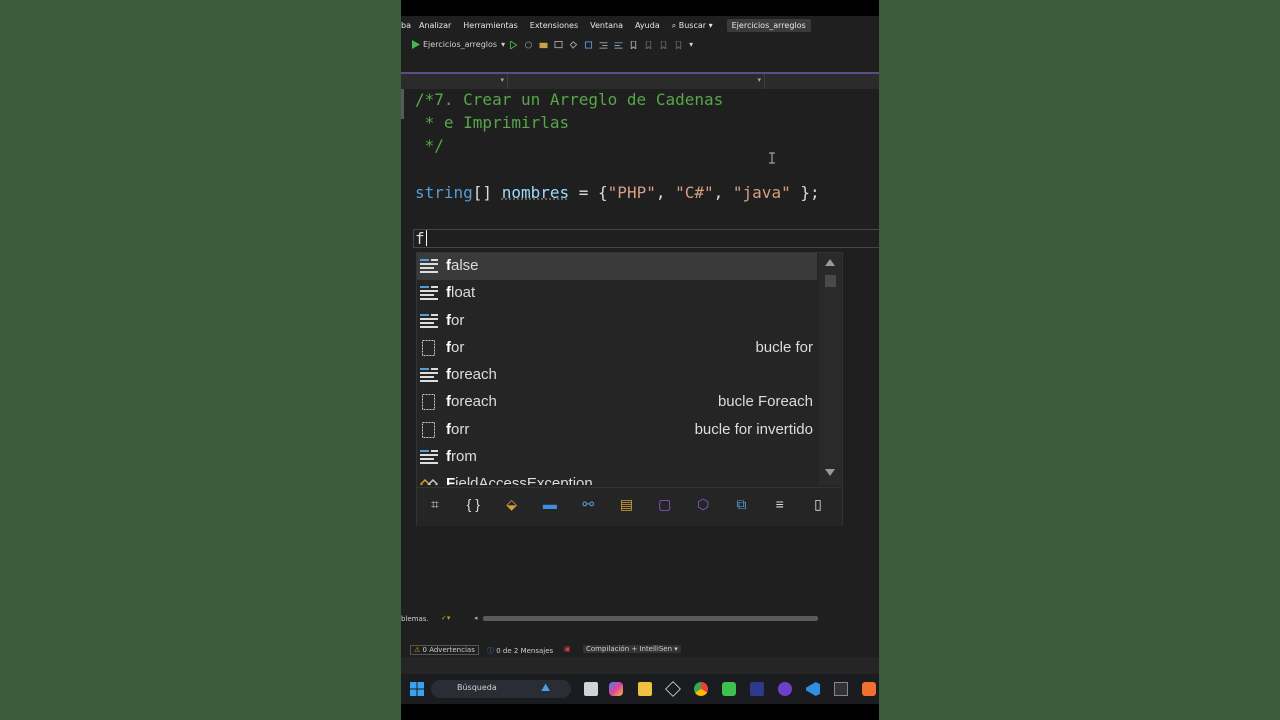 The height and width of the screenshot is (720, 1280). What do you see at coordinates (606, 25) in the screenshot?
I see `menu-item-window: Ventana` at bounding box center [606, 25].